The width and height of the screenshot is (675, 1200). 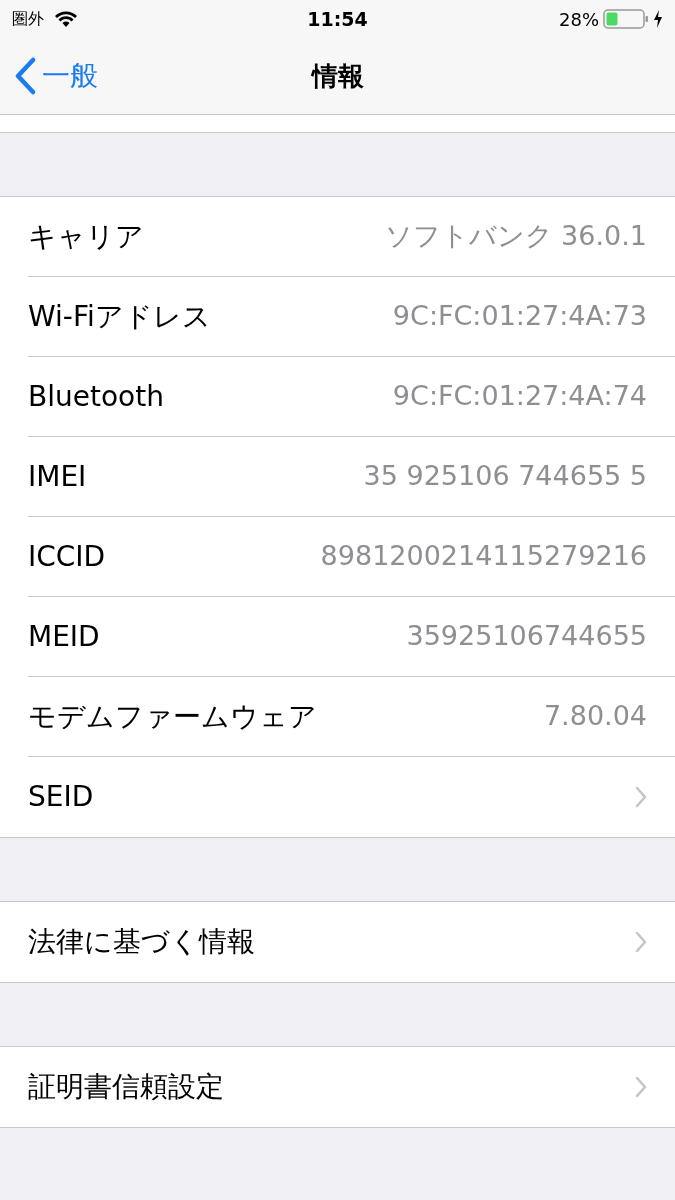 What do you see at coordinates (595, 716) in the screenshot?
I see `row-value: 7.80.04` at bounding box center [595, 716].